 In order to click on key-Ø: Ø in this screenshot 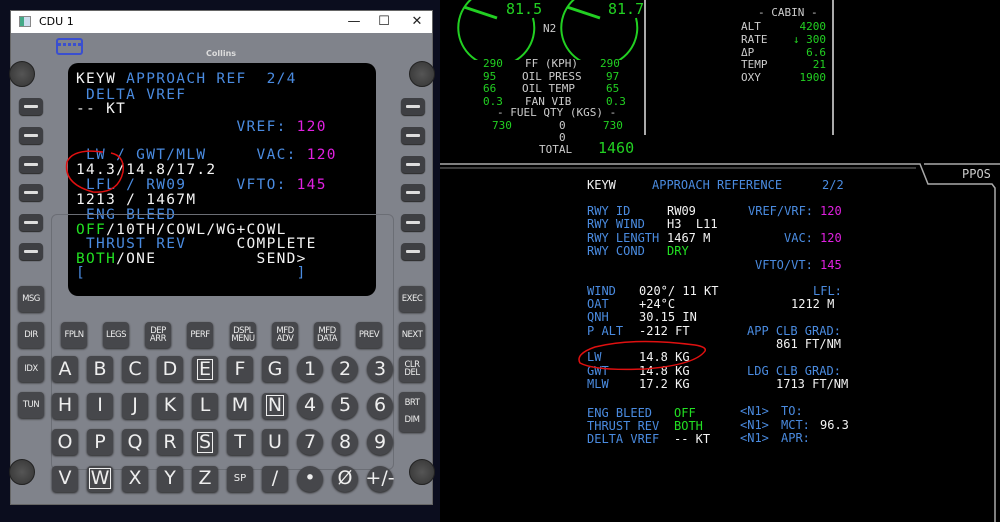, I will do `click(345, 478)`.